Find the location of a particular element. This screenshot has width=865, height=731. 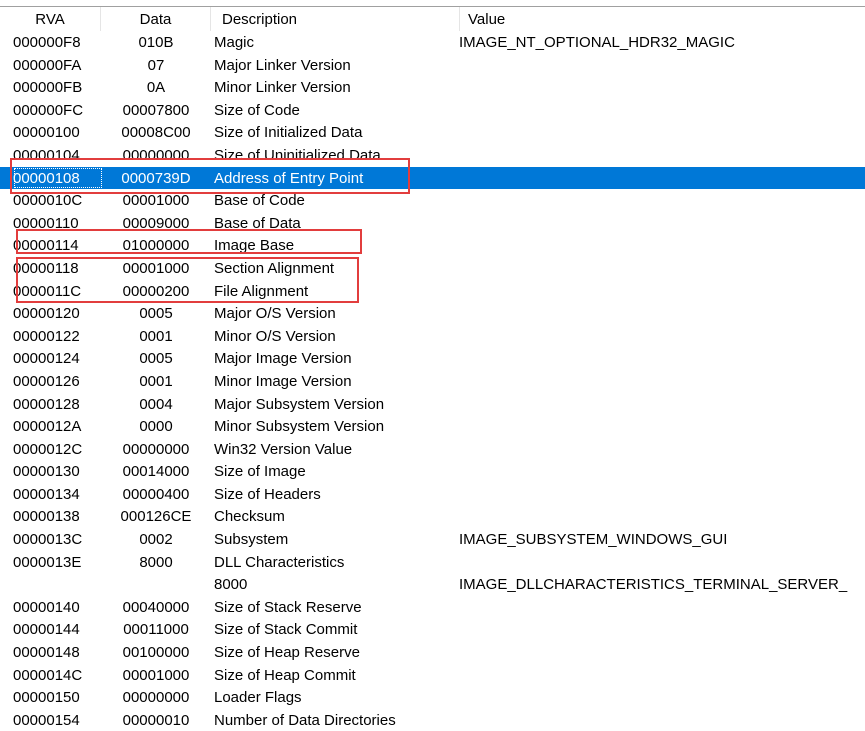

table-row: 00000144 00011000 Size of Stack Commit is located at coordinates (432, 629).